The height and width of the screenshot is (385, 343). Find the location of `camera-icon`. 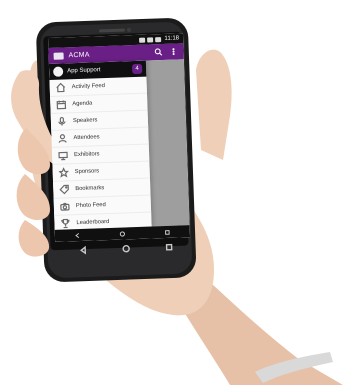

camera-icon is located at coordinates (65, 206).